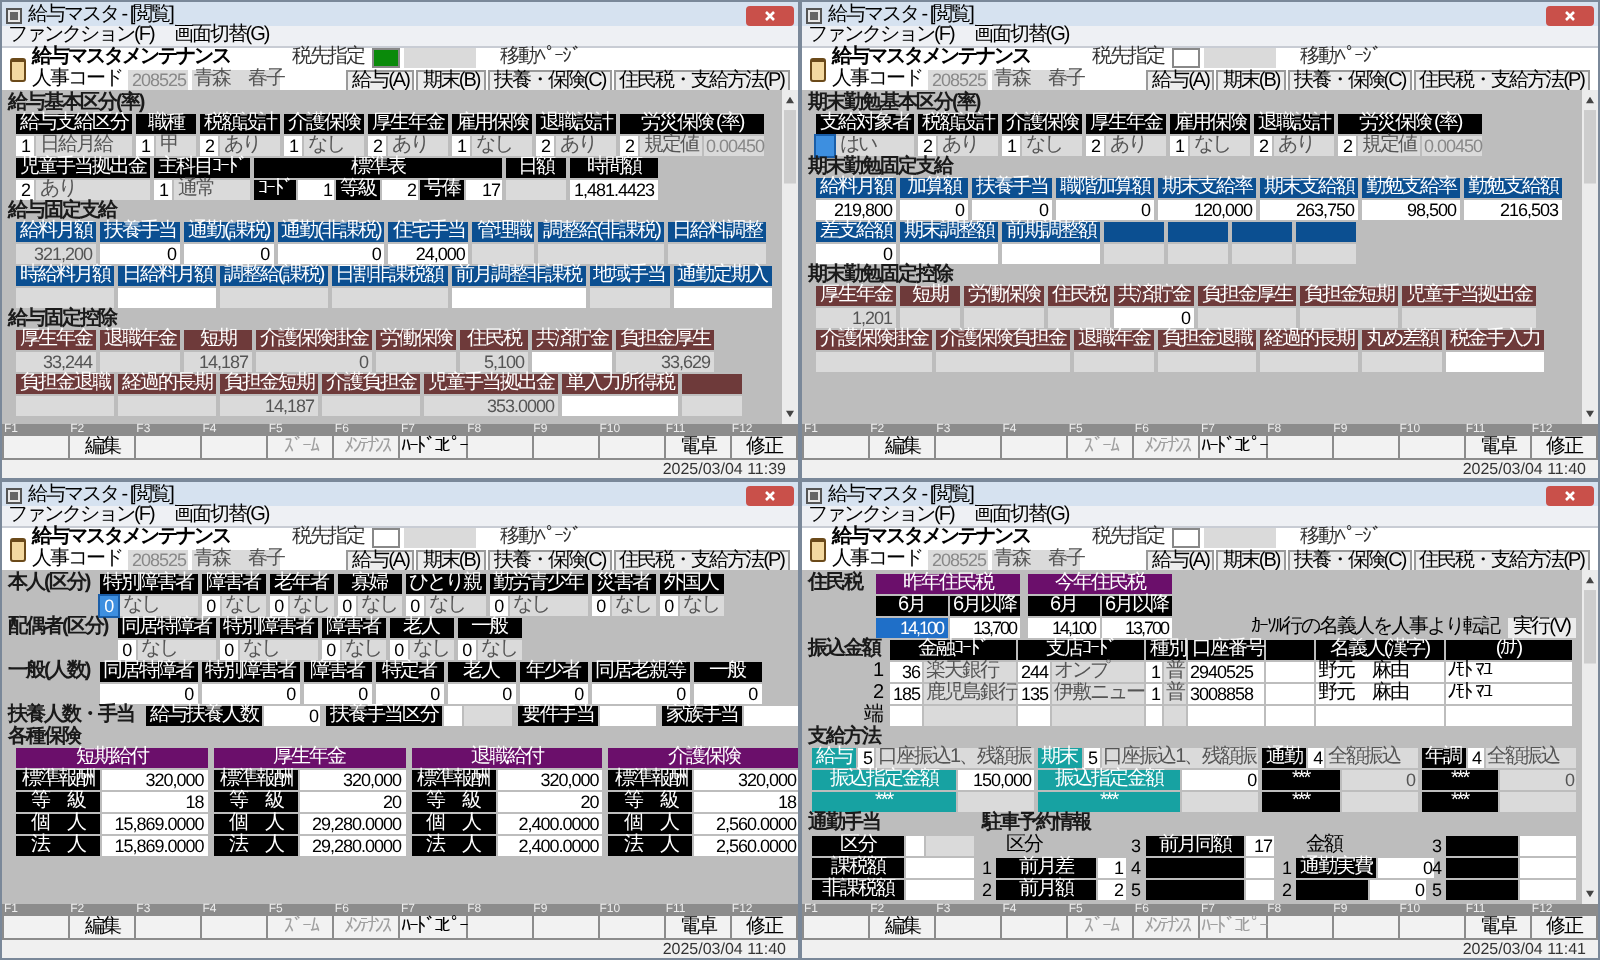  What do you see at coordinates (1098, 672) in the screenshot?
I see `value-field: オンプ` at bounding box center [1098, 672].